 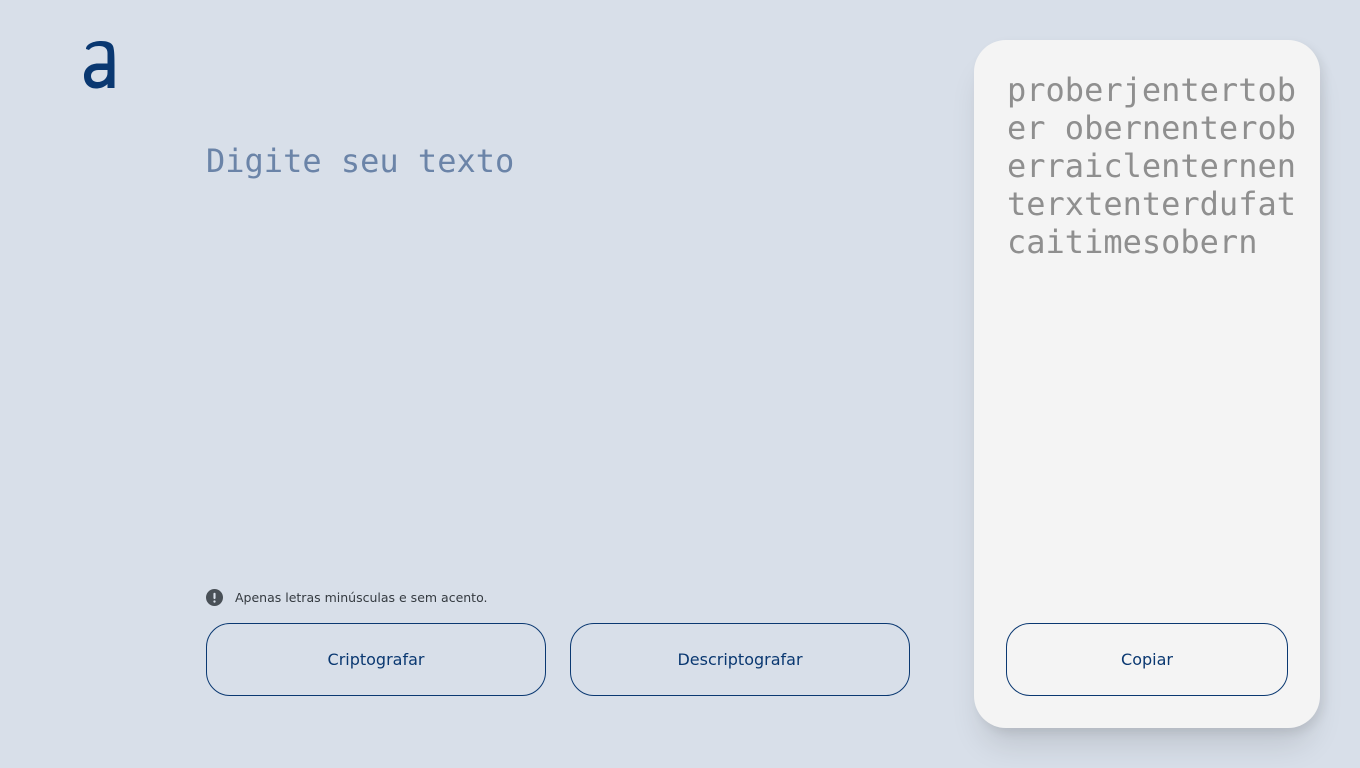 What do you see at coordinates (1147, 659) in the screenshot?
I see `copy-button: Copiar` at bounding box center [1147, 659].